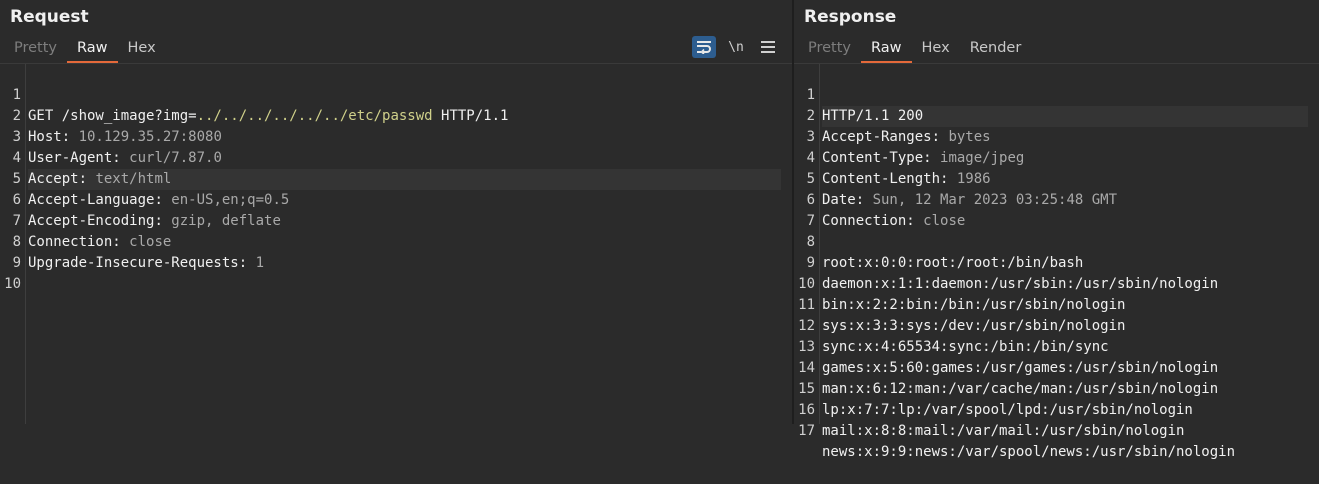 This screenshot has width=1319, height=484. What do you see at coordinates (396, 199) in the screenshot?
I see `header-line: 6 Accept-Encoding: gzip, deflate` at bounding box center [396, 199].